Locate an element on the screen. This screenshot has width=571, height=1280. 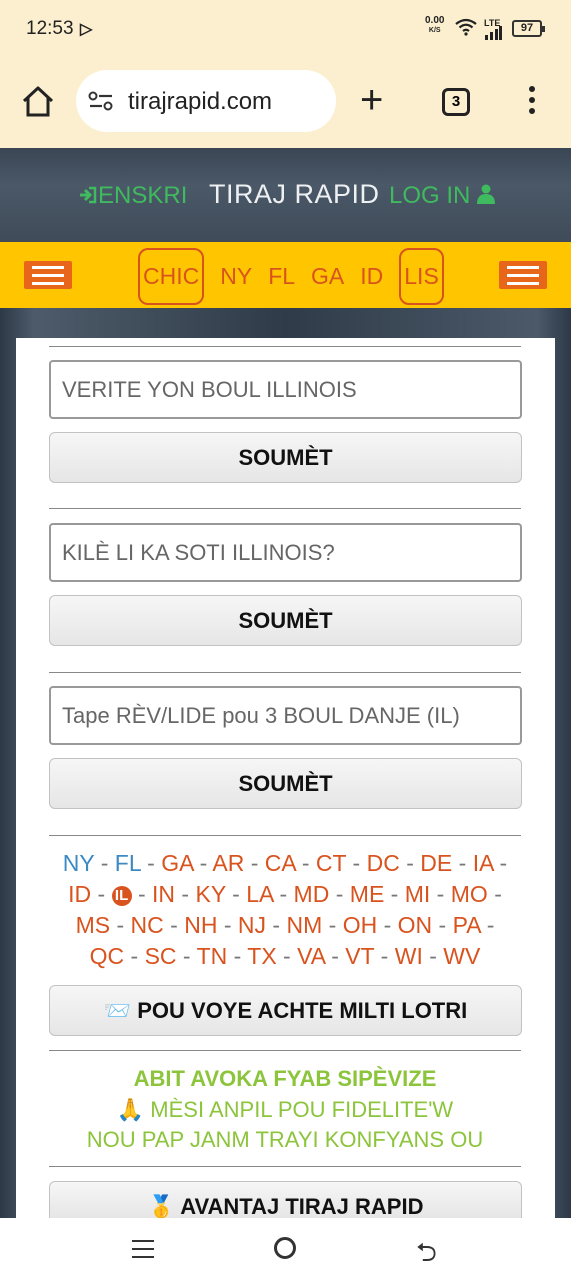
state-link-nj: NJ is located at coordinates (252, 925).